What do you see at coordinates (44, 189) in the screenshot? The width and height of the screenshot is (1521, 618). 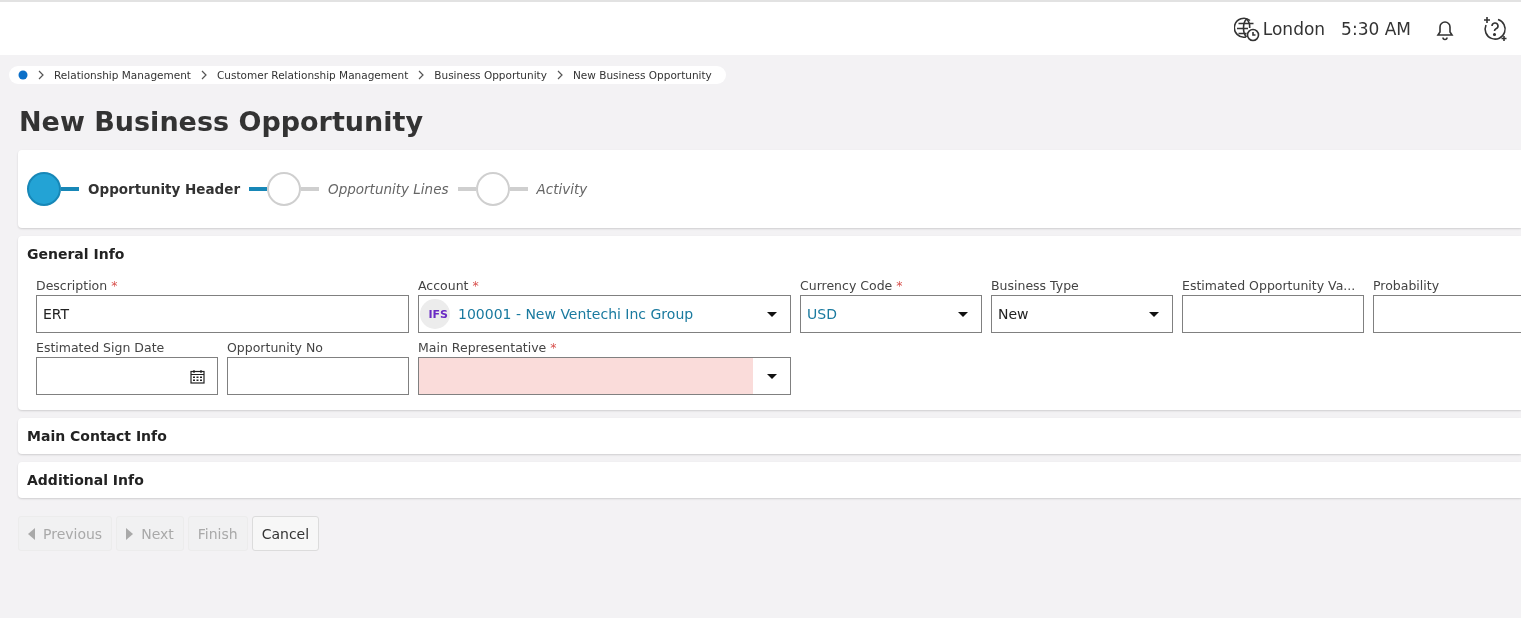 I see `step-circle` at bounding box center [44, 189].